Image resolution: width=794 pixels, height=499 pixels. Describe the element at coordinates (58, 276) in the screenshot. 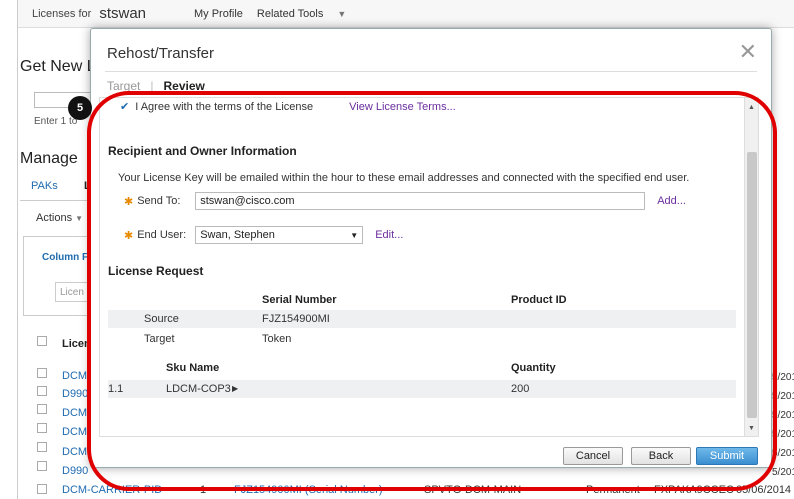

I see `filter-panel` at that location.